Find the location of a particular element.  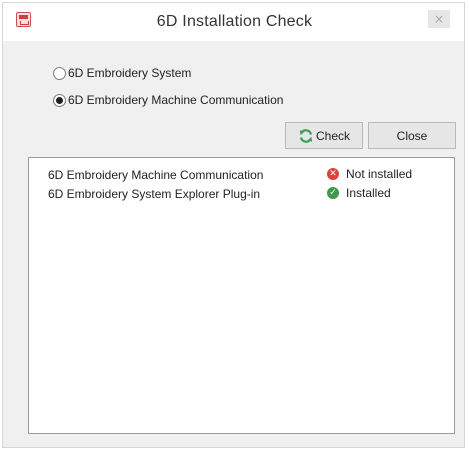

close-button: Close is located at coordinates (412, 135).